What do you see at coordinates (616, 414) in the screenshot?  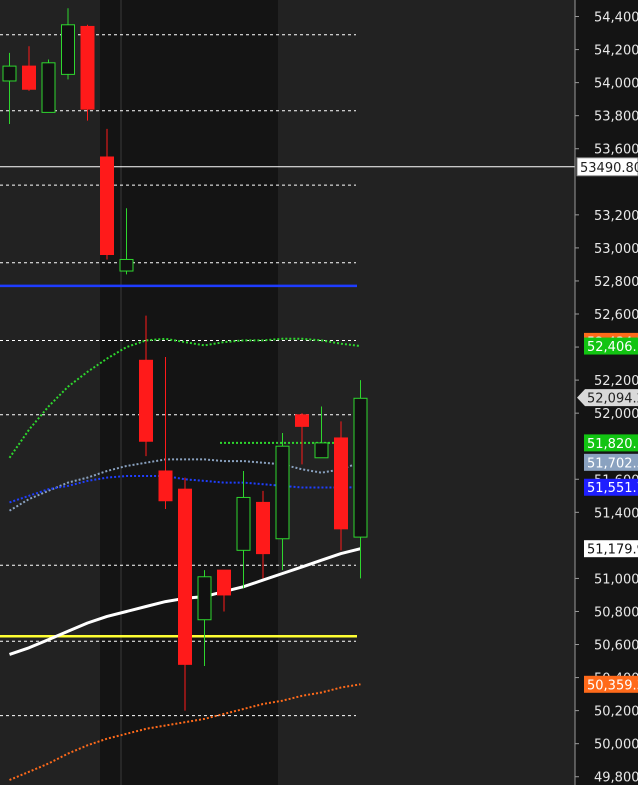 I see `y-tick-label: 52,000` at bounding box center [616, 414].